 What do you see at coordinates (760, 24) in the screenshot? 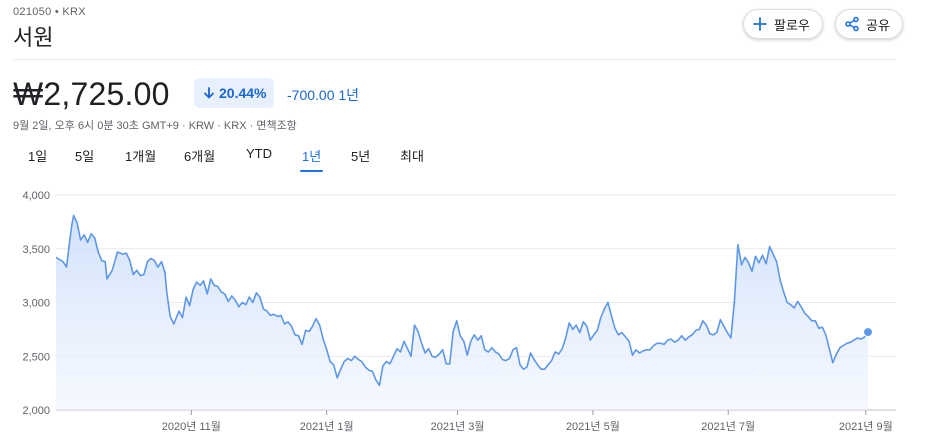
I see `plus-icon` at bounding box center [760, 24].